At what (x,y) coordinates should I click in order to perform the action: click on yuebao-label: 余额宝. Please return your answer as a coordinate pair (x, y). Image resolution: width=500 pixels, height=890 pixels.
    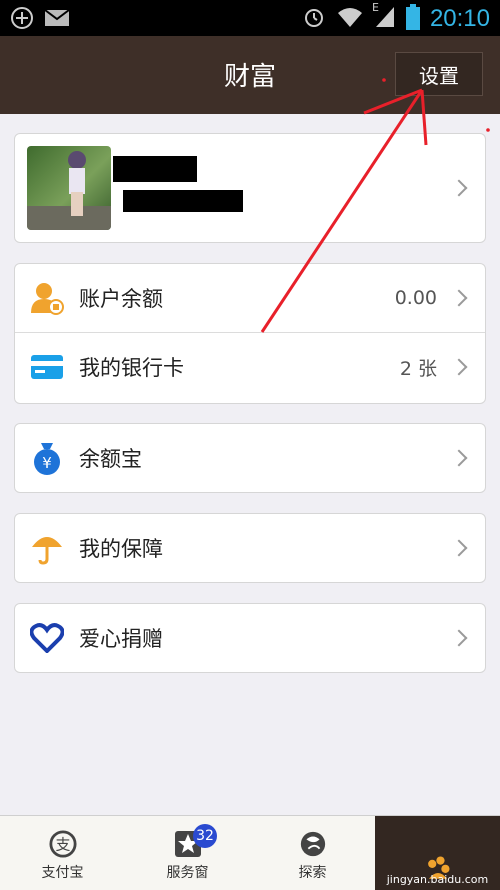
    Looking at the image, I should click on (110, 459).